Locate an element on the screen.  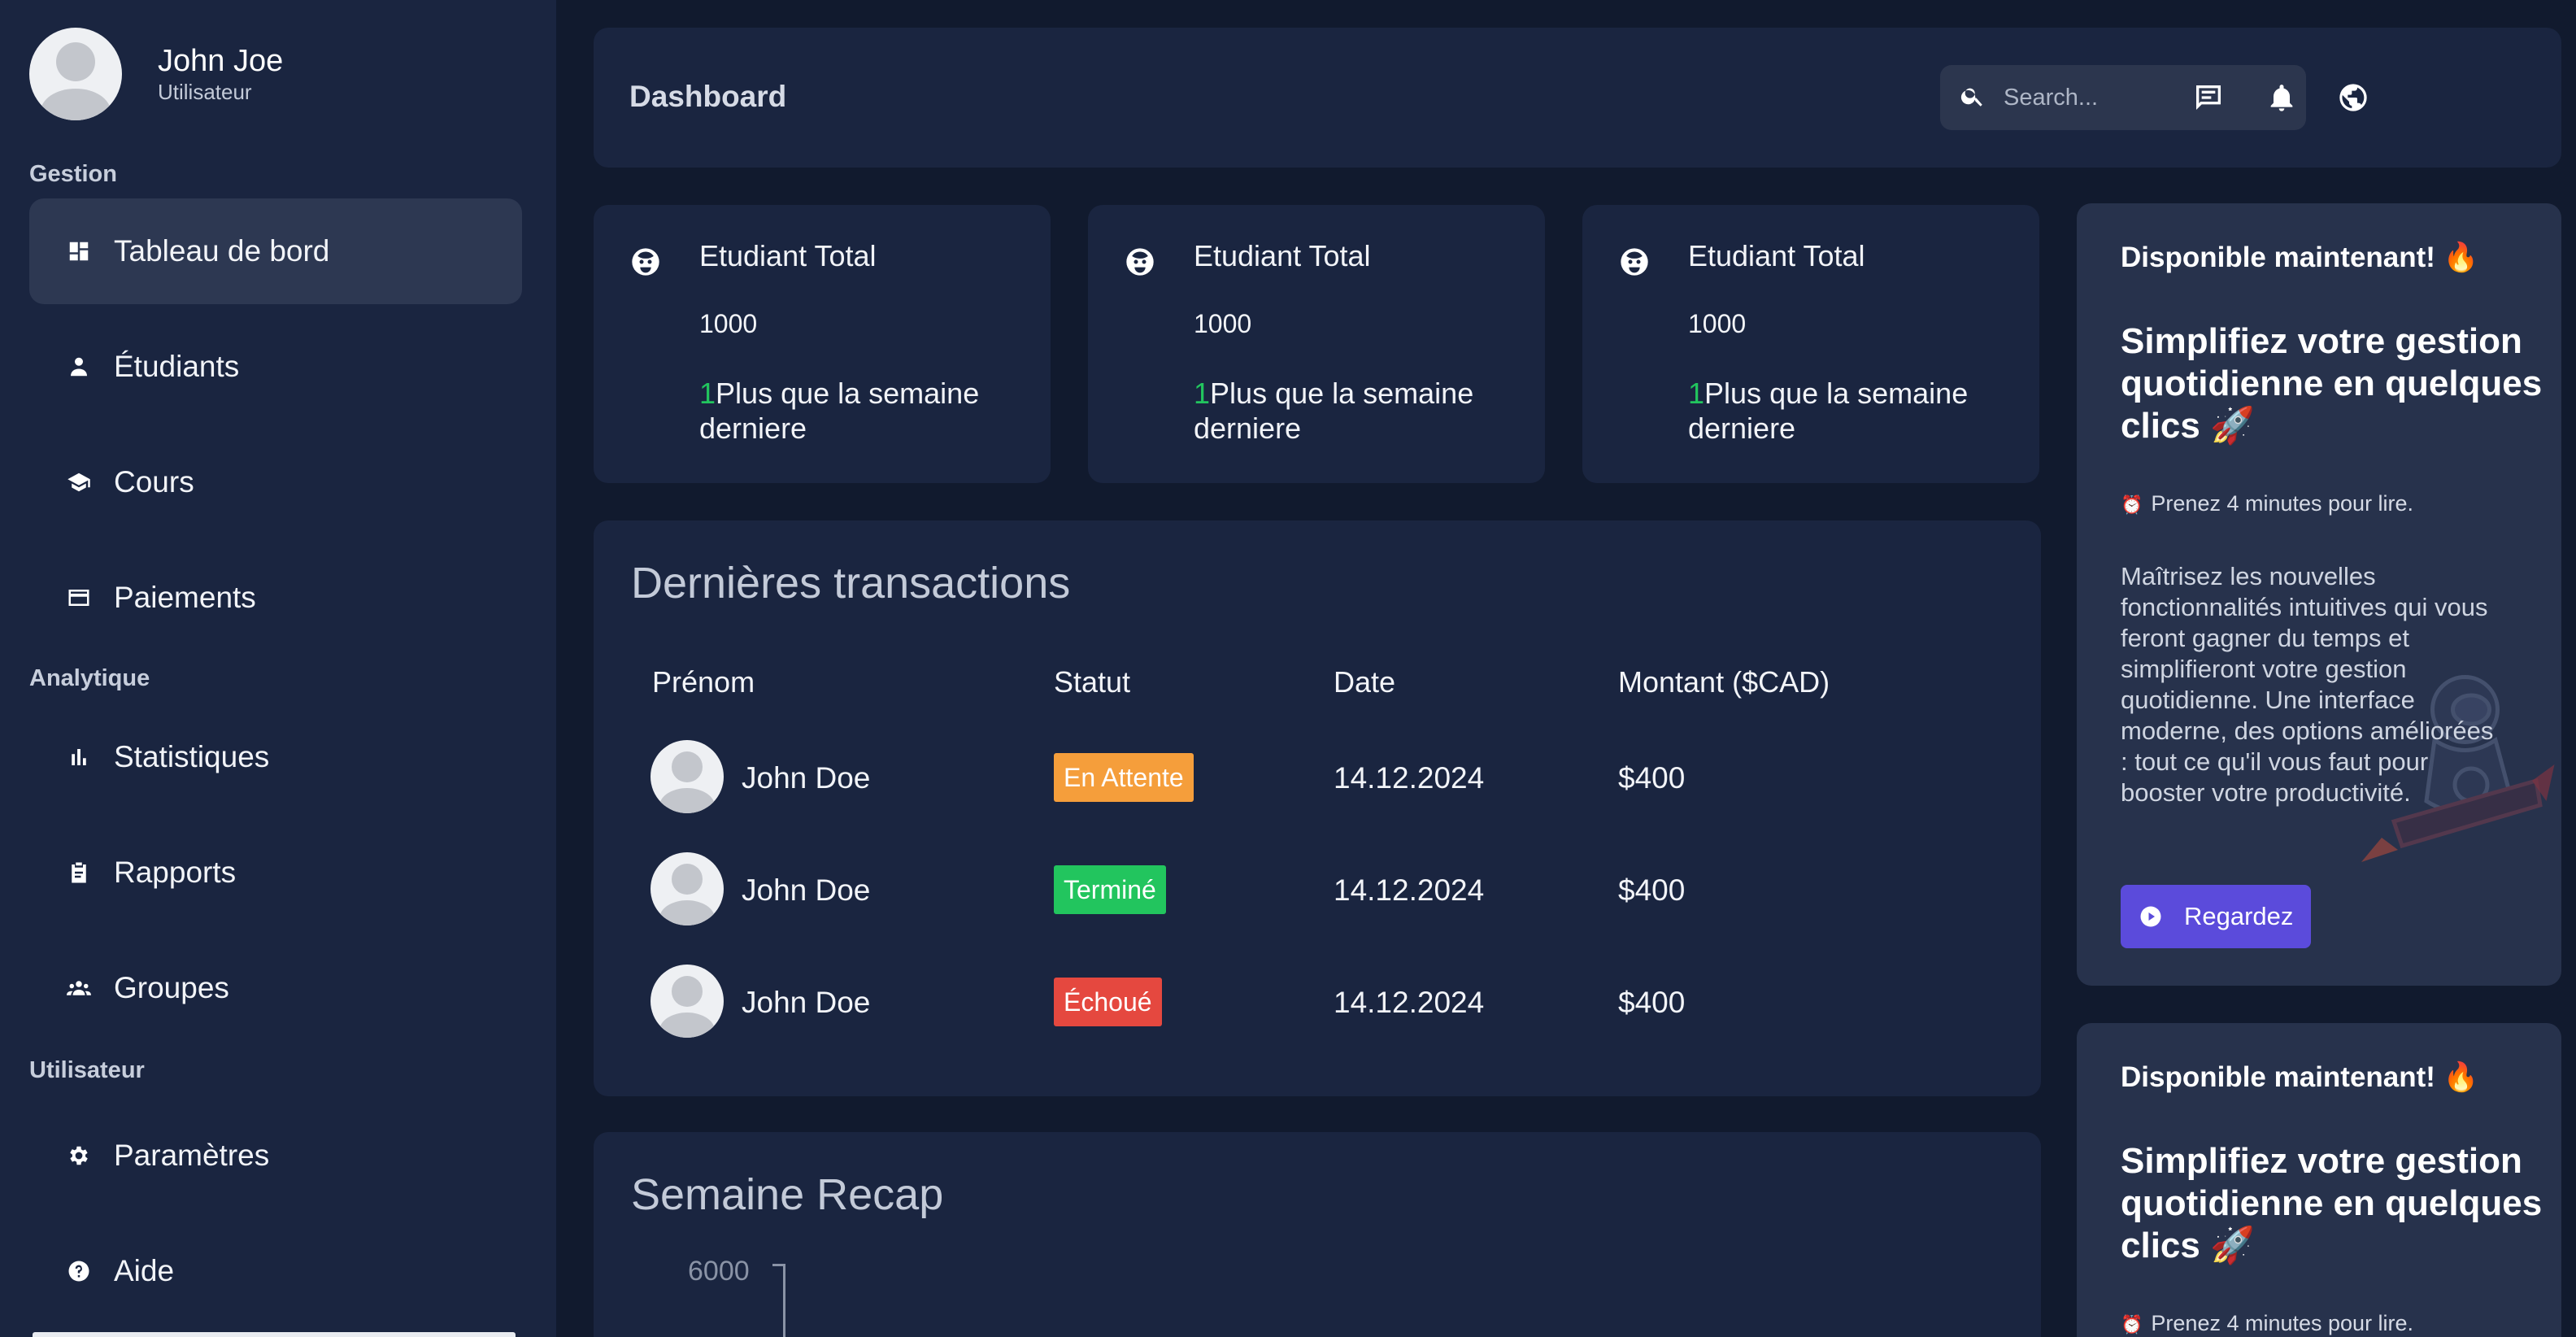
credit-card-icon is located at coordinates (79, 598).